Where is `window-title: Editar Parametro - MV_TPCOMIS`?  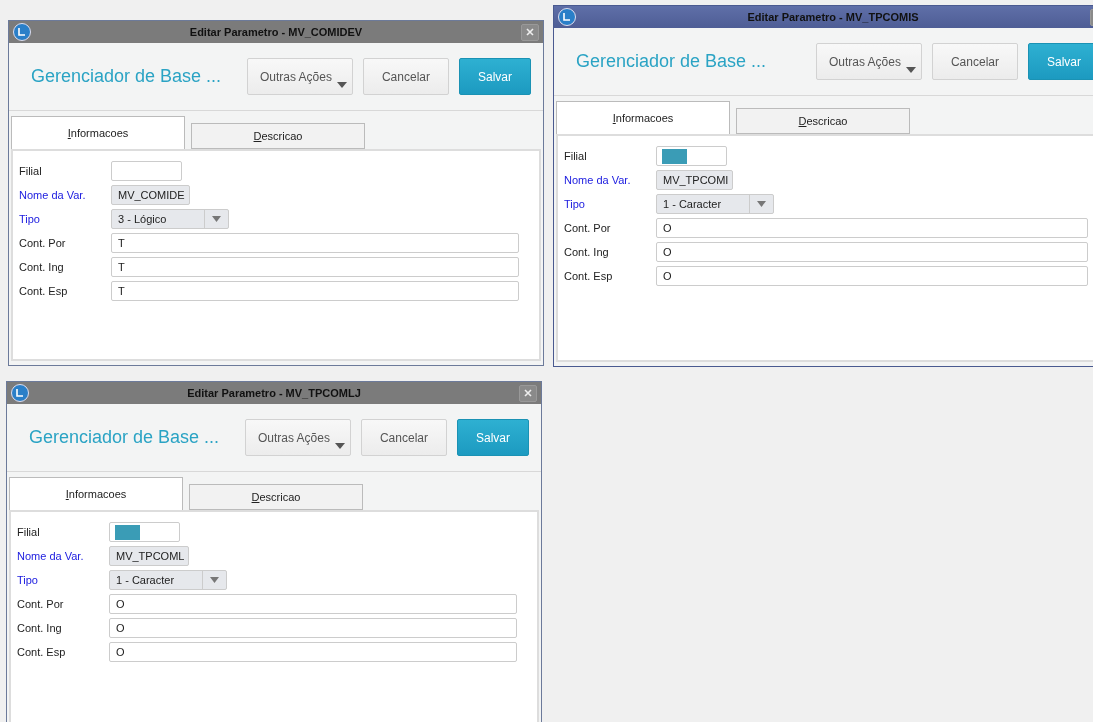 window-title: Editar Parametro - MV_TPCOMIS is located at coordinates (833, 17).